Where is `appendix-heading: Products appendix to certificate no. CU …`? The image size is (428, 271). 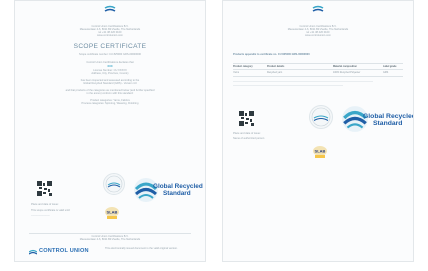
appendix-heading: Products appendix to certificate no. CU … is located at coordinates (271, 54).